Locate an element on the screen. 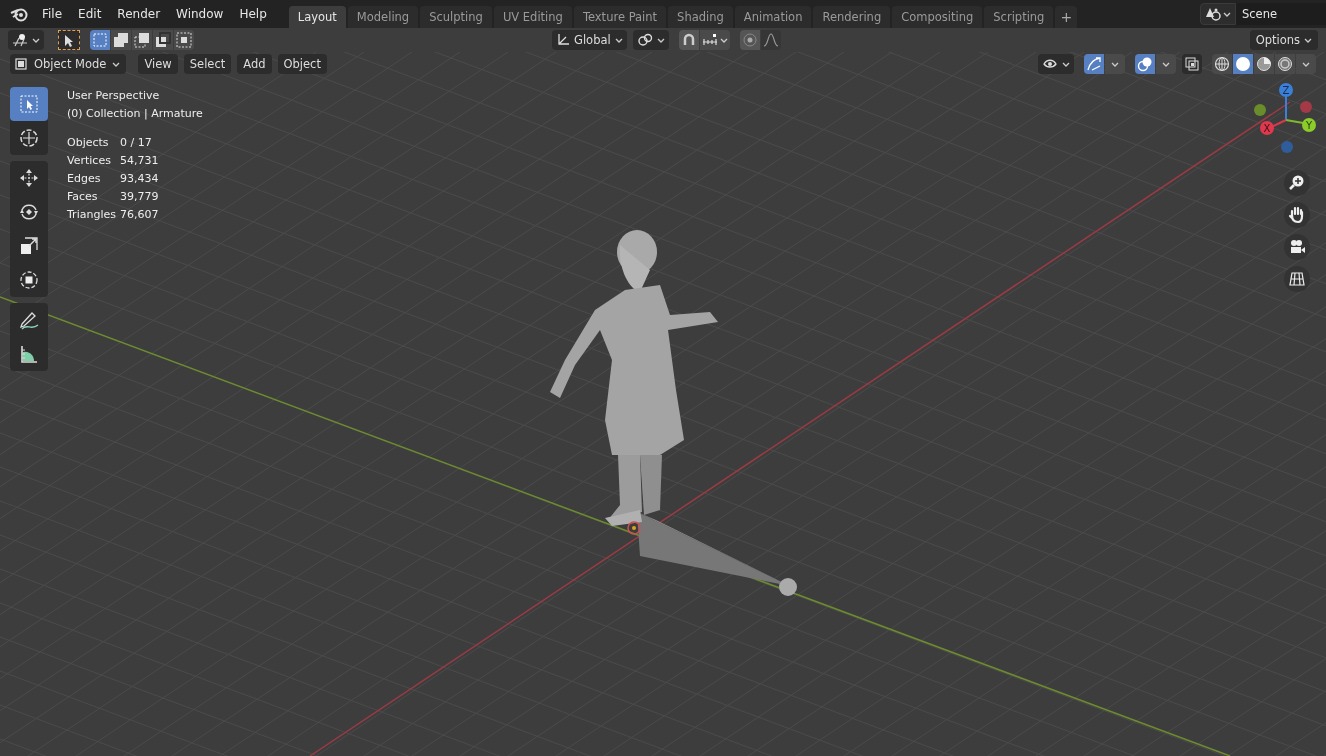 The height and width of the screenshot is (756, 1326). falloff-dropdown is located at coordinates (770, 40).